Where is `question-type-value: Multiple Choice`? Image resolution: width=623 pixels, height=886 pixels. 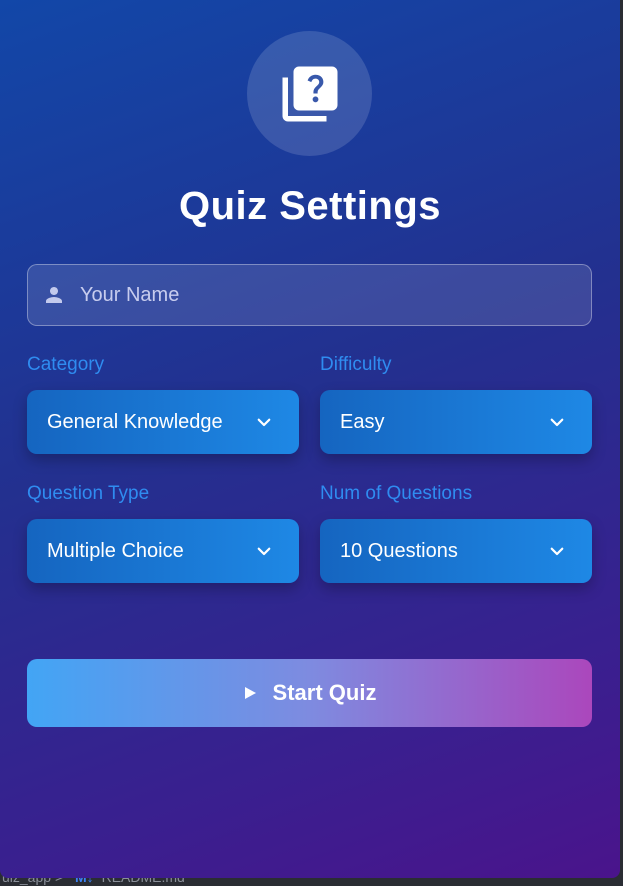 question-type-value: Multiple Choice is located at coordinates (115, 550).